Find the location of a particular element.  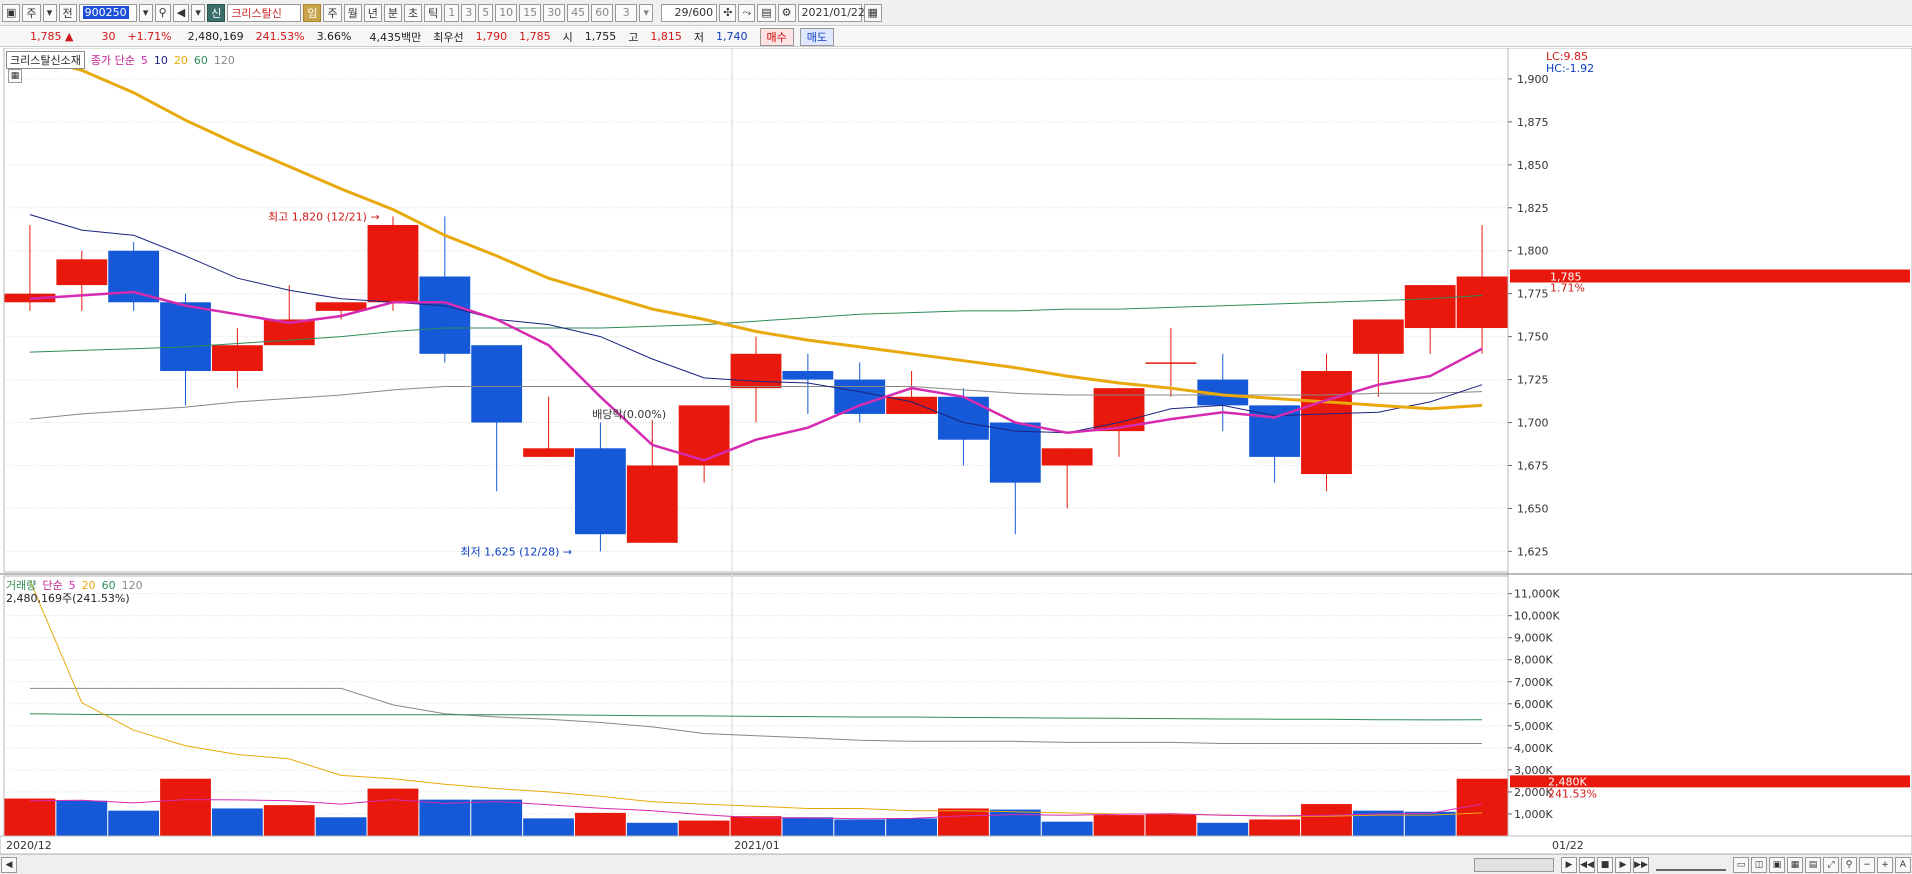

legend-ma60: 60 is located at coordinates (201, 60).